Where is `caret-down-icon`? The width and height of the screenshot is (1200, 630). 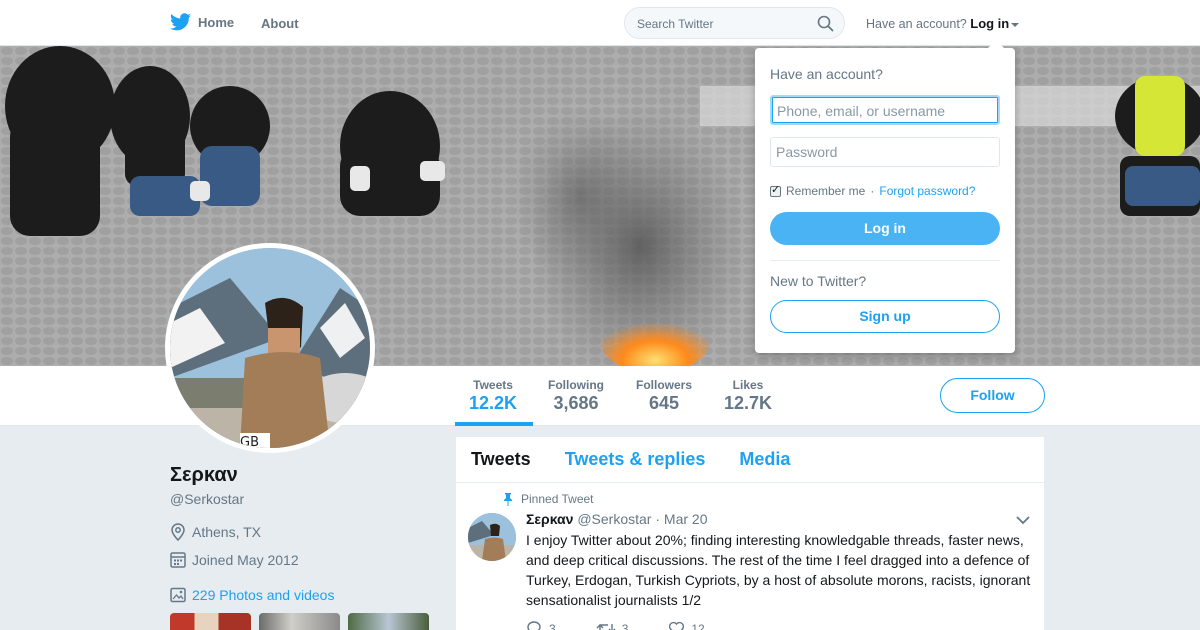
caret-down-icon is located at coordinates (1015, 24).